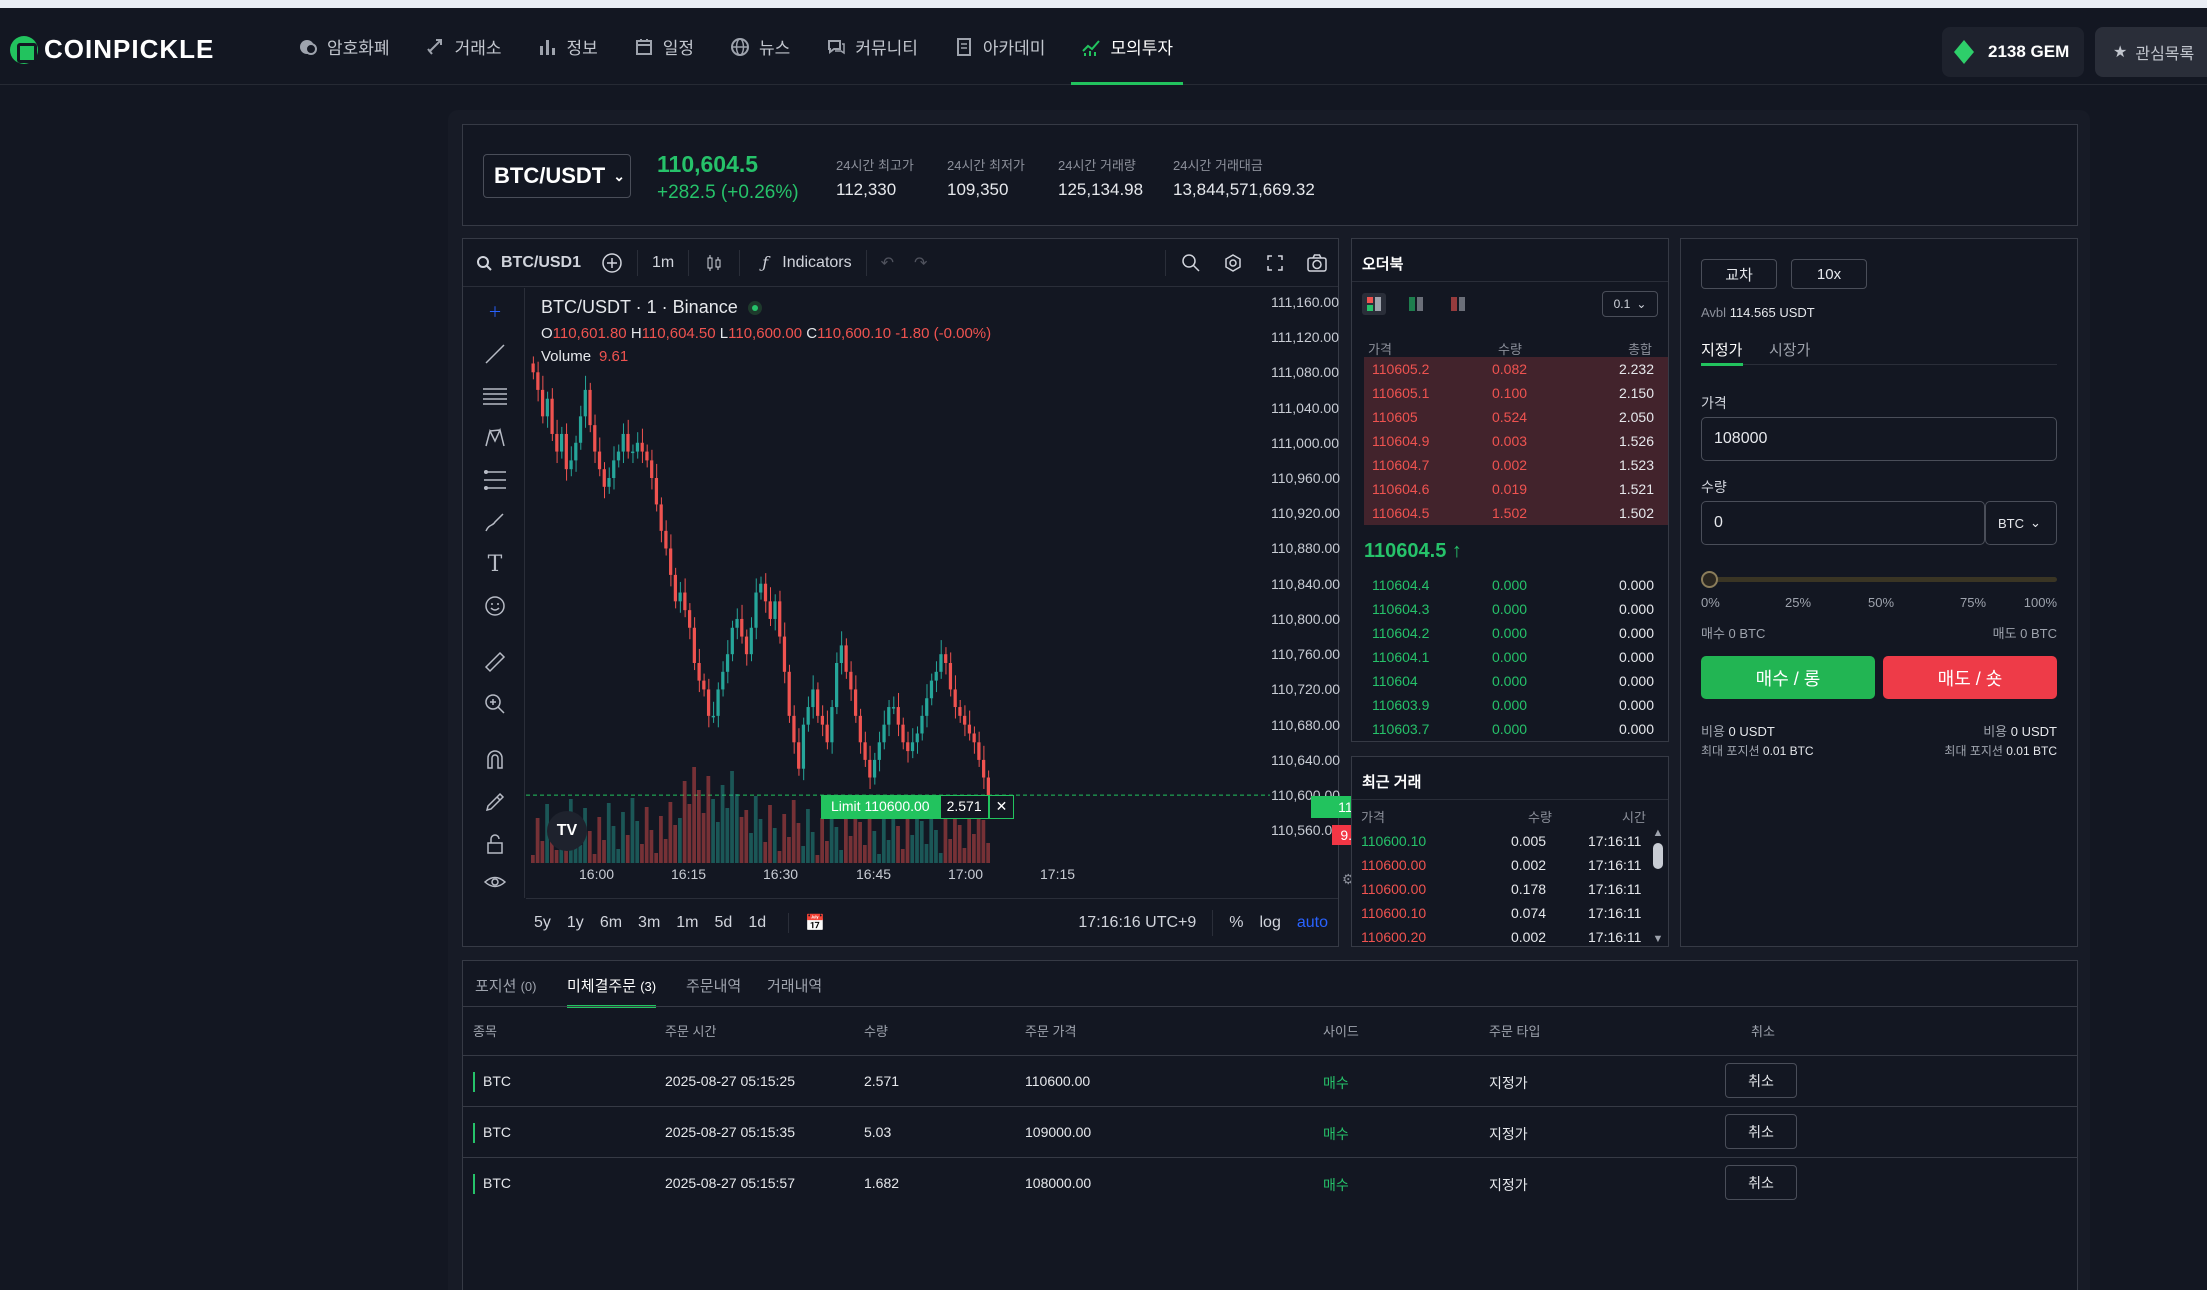 Image resolution: width=2207 pixels, height=1290 pixels. Describe the element at coordinates (495, 480) in the screenshot. I see `fib-icon` at that location.